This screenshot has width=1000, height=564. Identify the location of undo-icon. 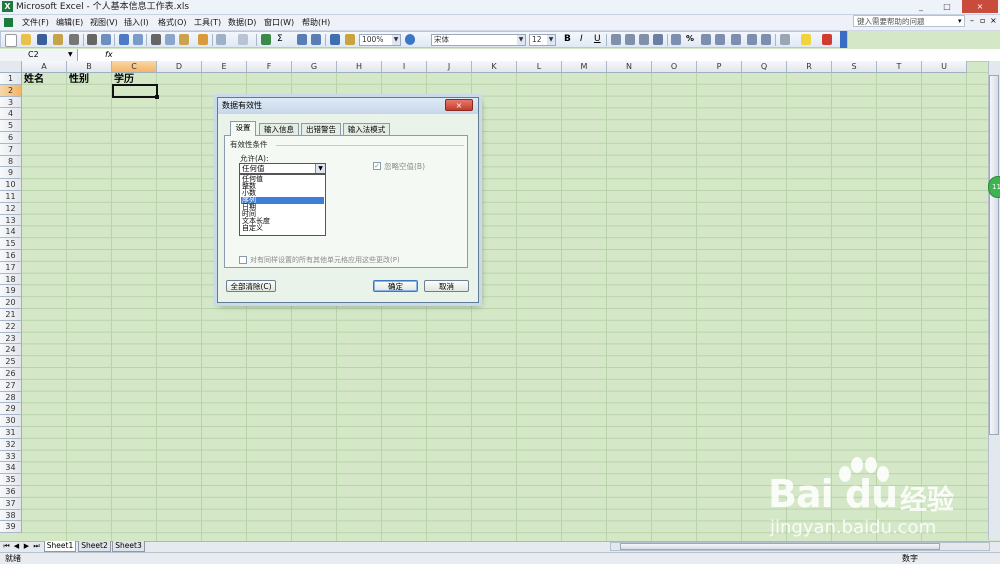
(221, 39).